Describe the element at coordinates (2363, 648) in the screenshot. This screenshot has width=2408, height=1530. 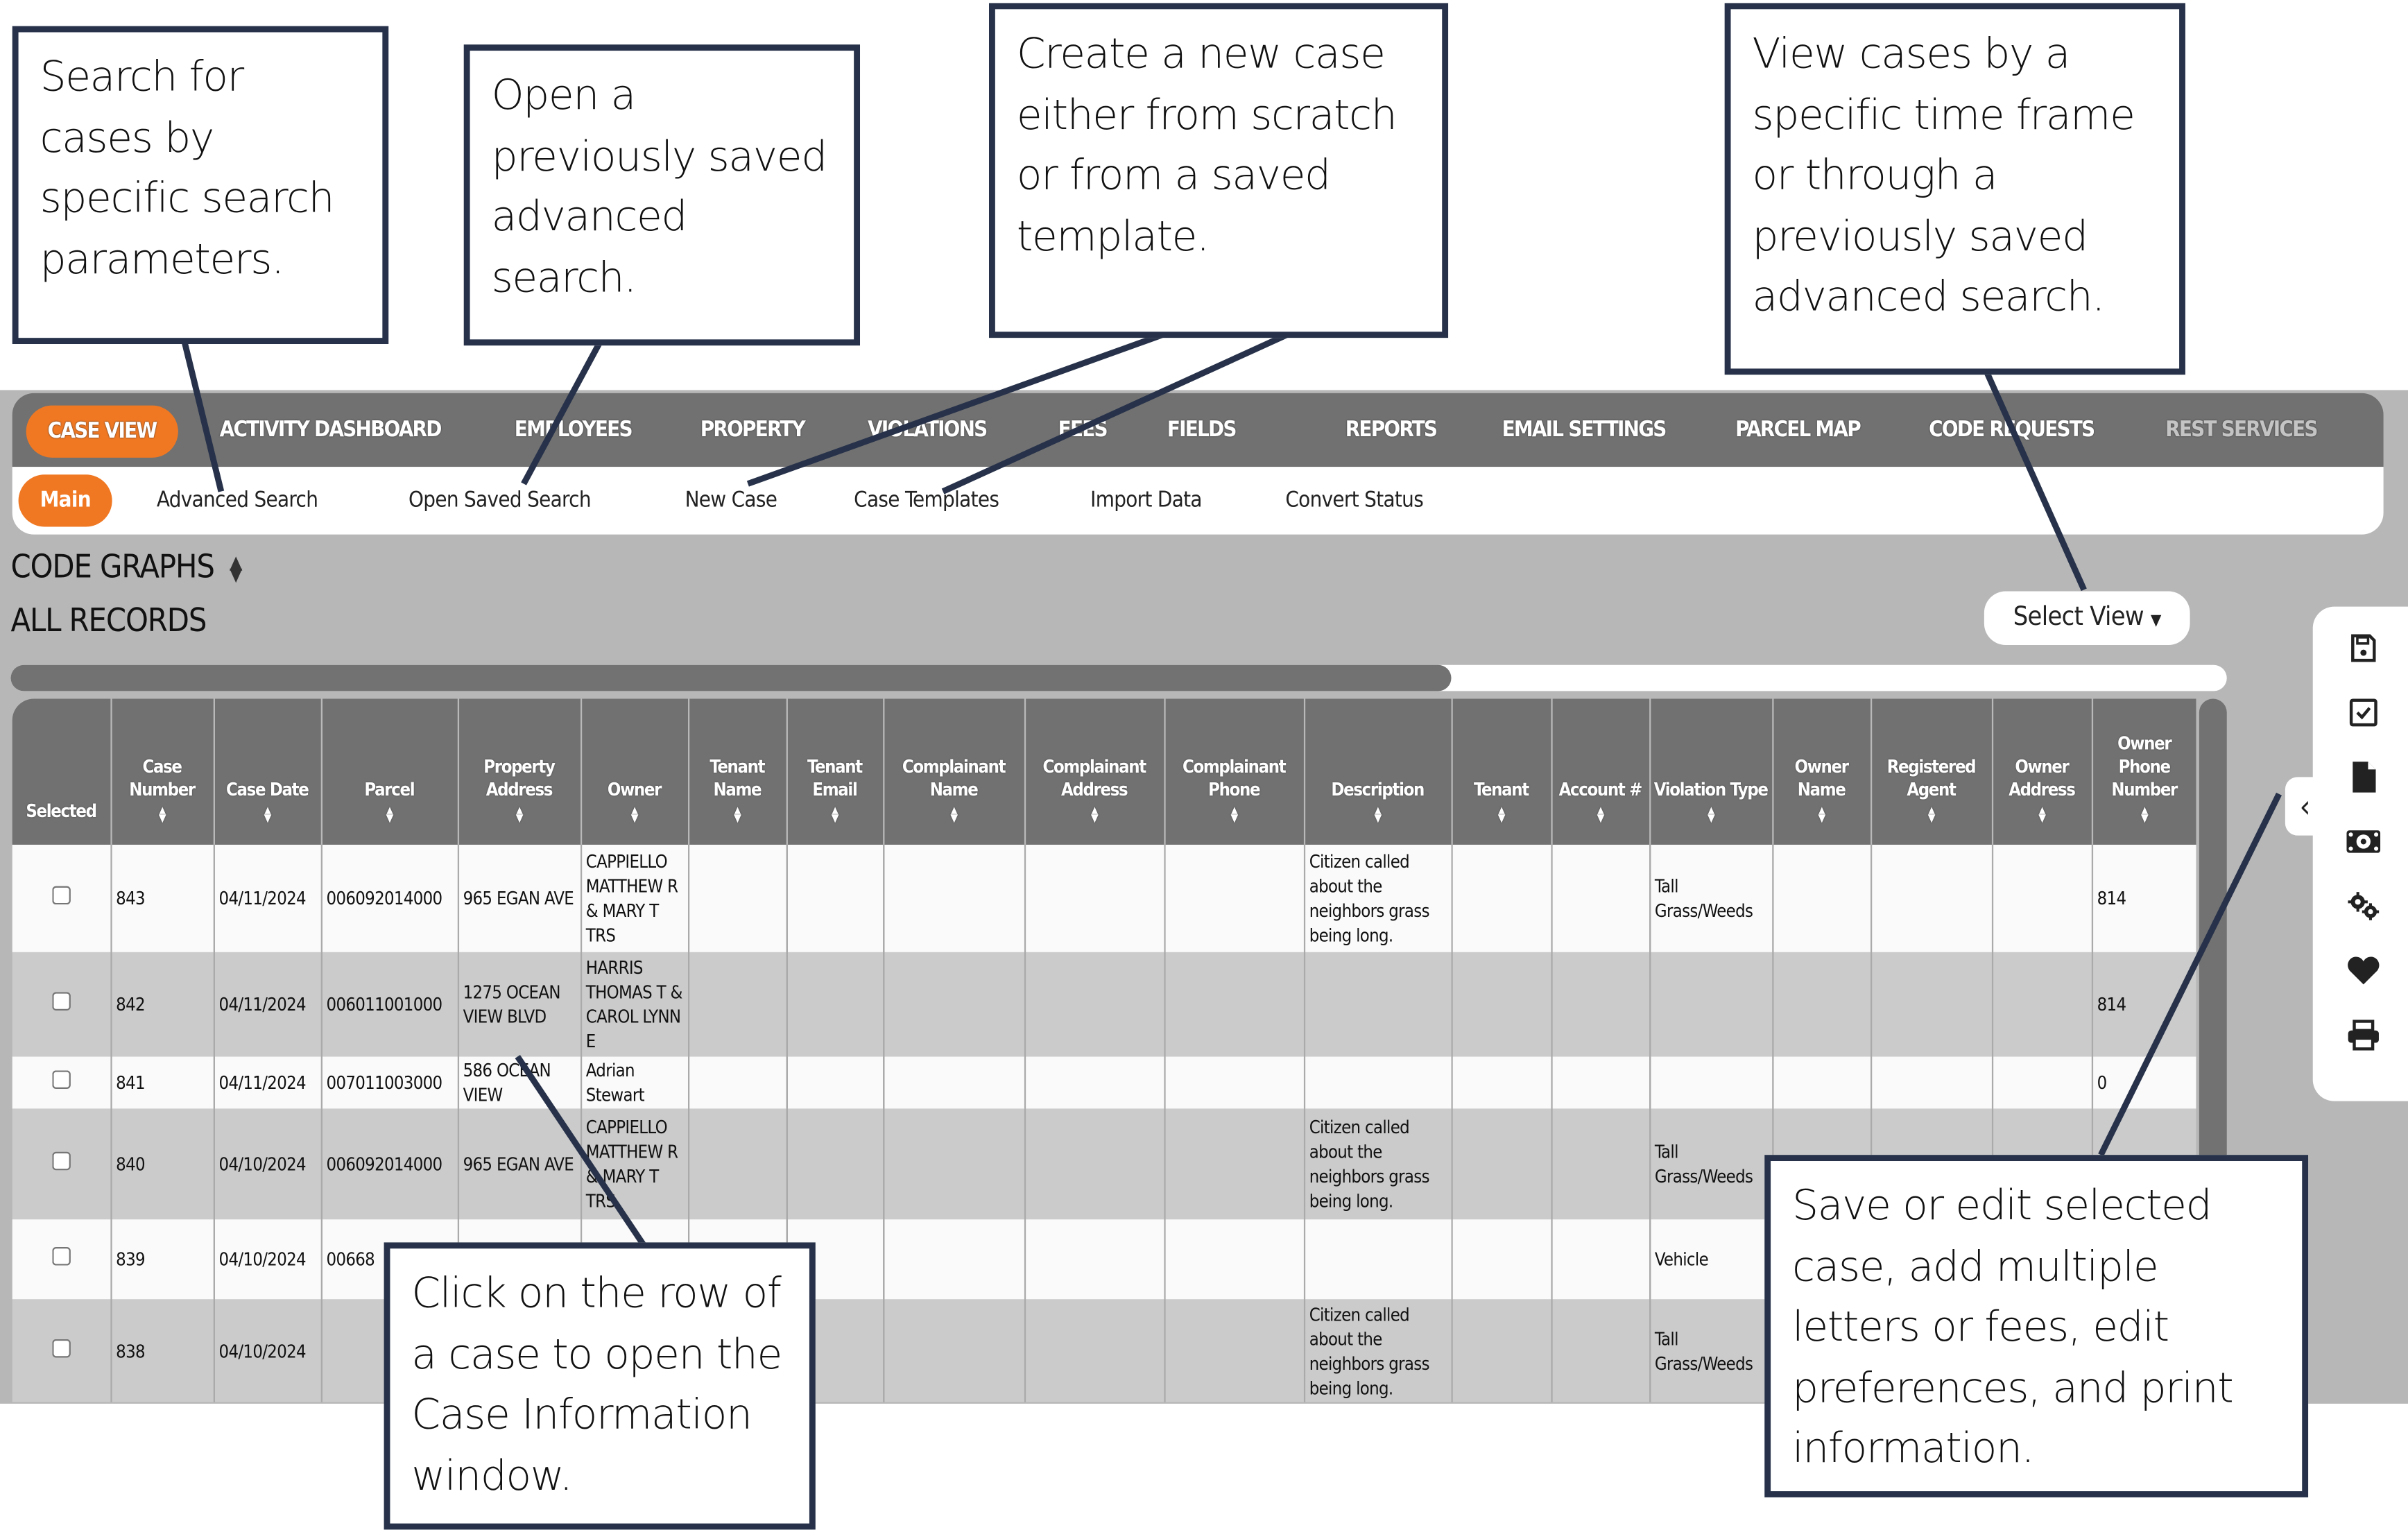
I see `save-icon` at that location.